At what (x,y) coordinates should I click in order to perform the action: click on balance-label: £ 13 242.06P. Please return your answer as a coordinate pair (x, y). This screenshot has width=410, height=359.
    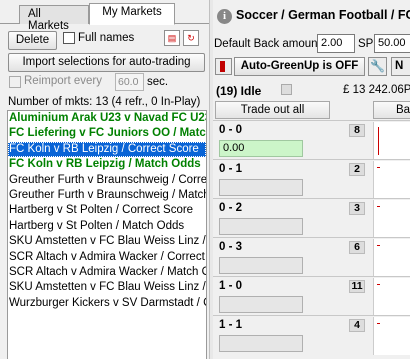
    Looking at the image, I should click on (376, 90).